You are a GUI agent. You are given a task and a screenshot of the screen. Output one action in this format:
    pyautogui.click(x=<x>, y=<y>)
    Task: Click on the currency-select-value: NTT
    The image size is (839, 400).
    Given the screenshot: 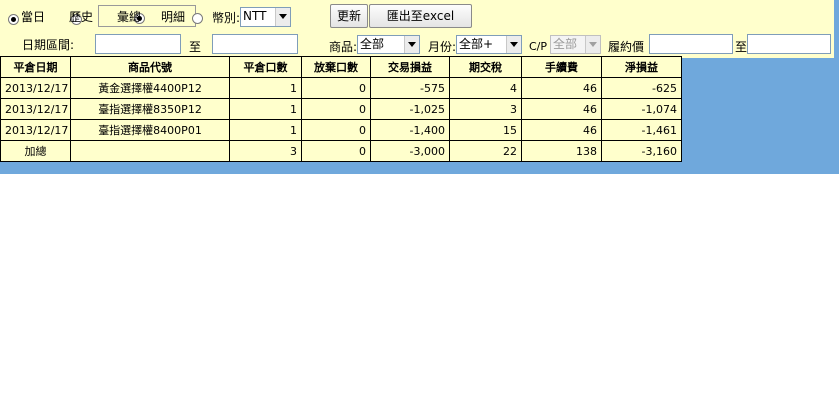 What is the action you would take?
    pyautogui.click(x=255, y=16)
    